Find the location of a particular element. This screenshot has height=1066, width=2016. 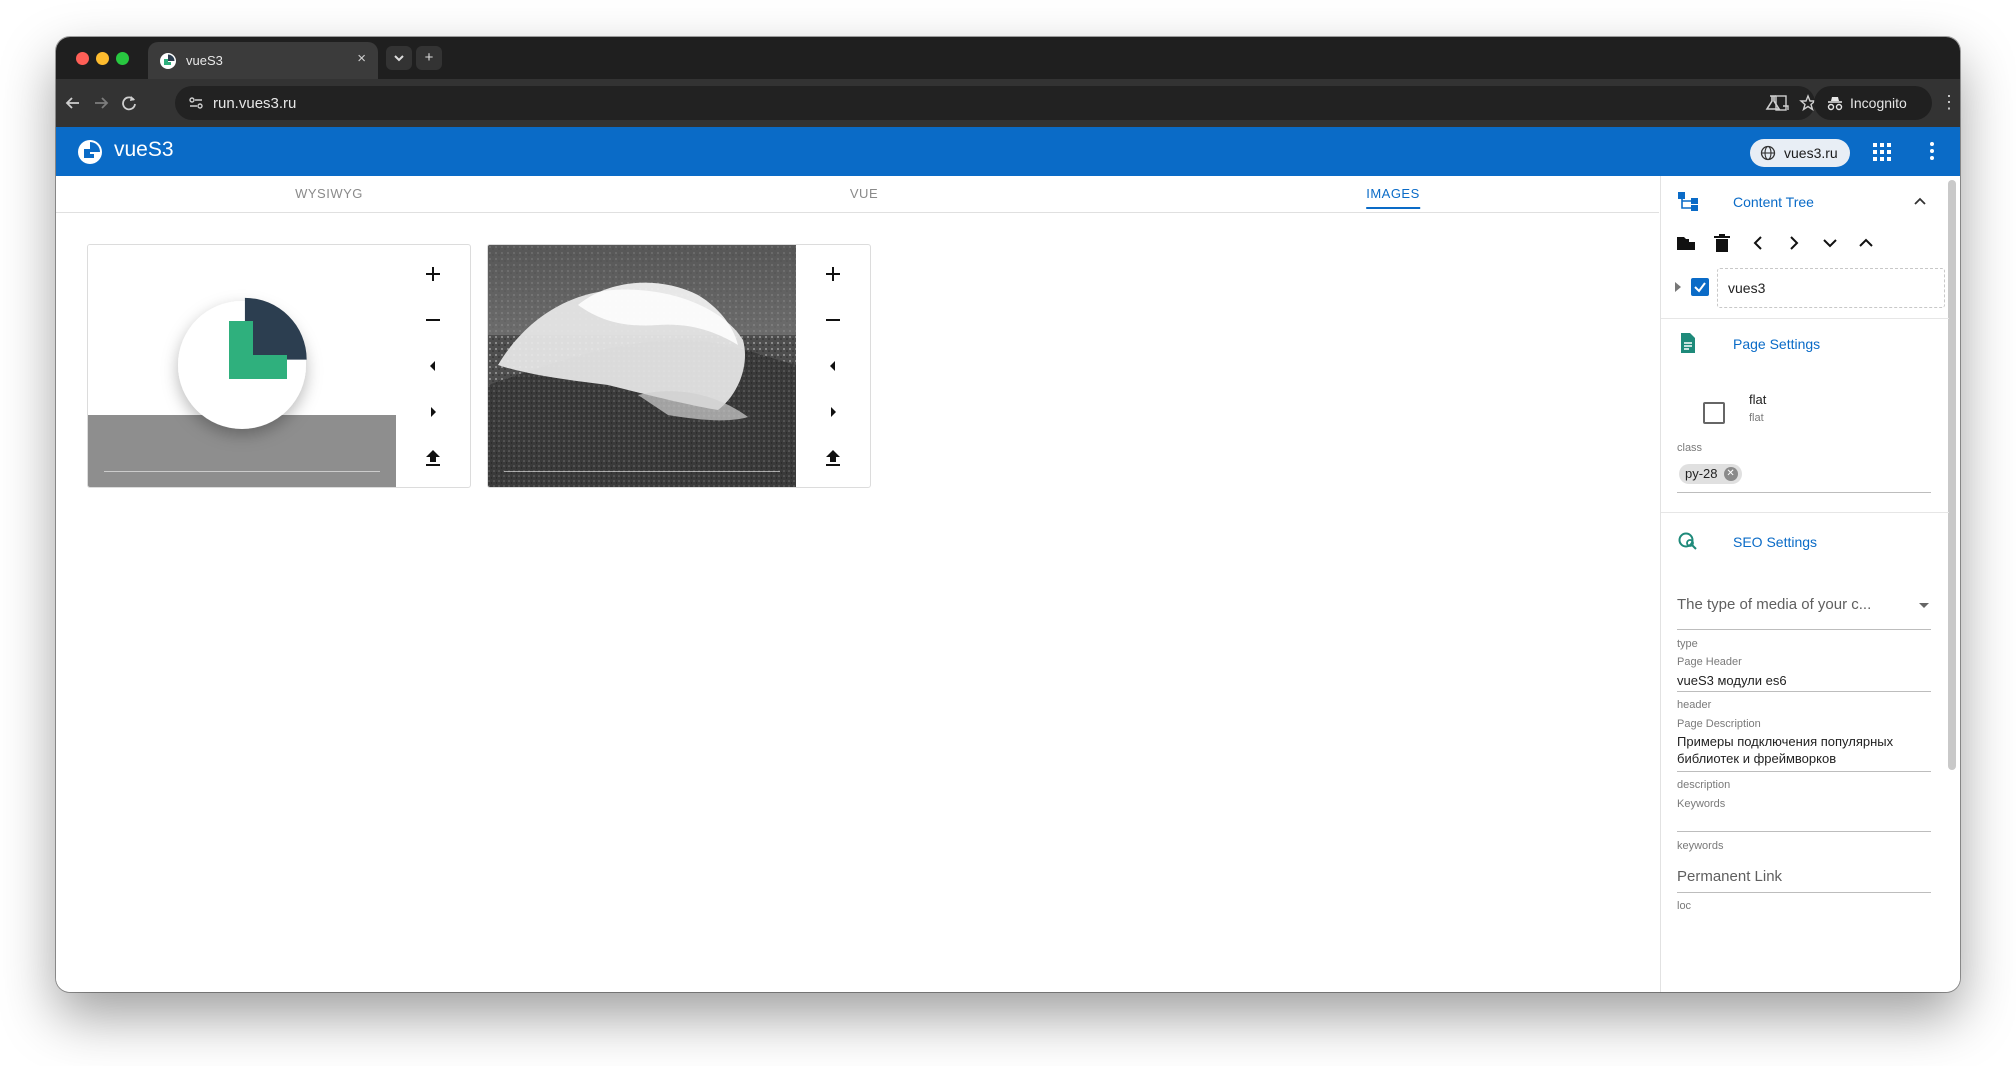

tab-strip: vueS3 × + is located at coordinates (1008, 58).